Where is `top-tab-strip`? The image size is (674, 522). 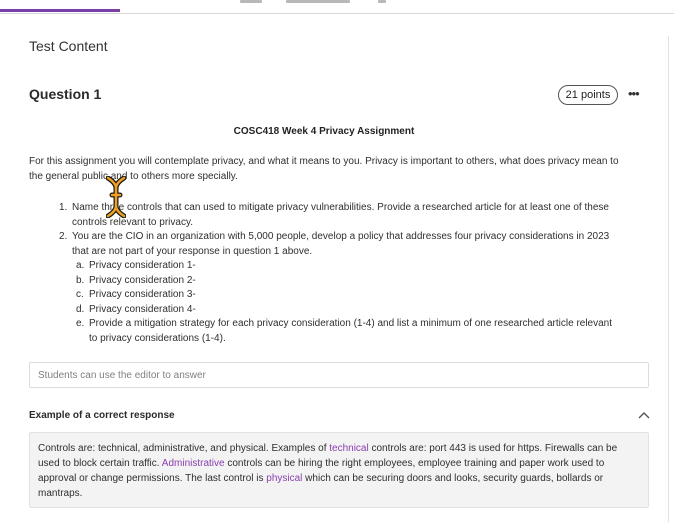
top-tab-strip is located at coordinates (337, 7).